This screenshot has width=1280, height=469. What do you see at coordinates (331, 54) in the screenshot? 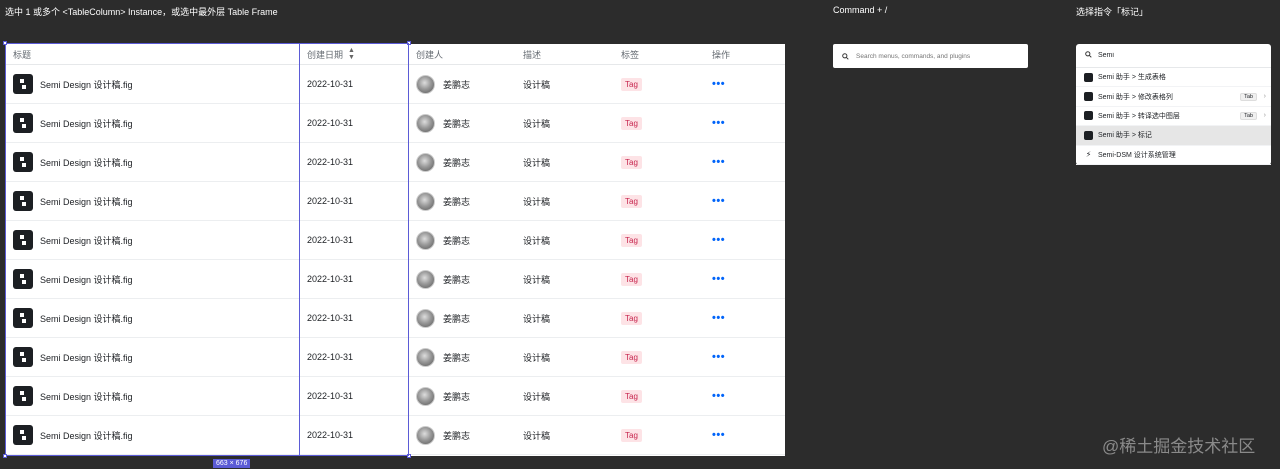
I see `column-header-date: 创建日期 ▲ ▼` at bounding box center [331, 54].